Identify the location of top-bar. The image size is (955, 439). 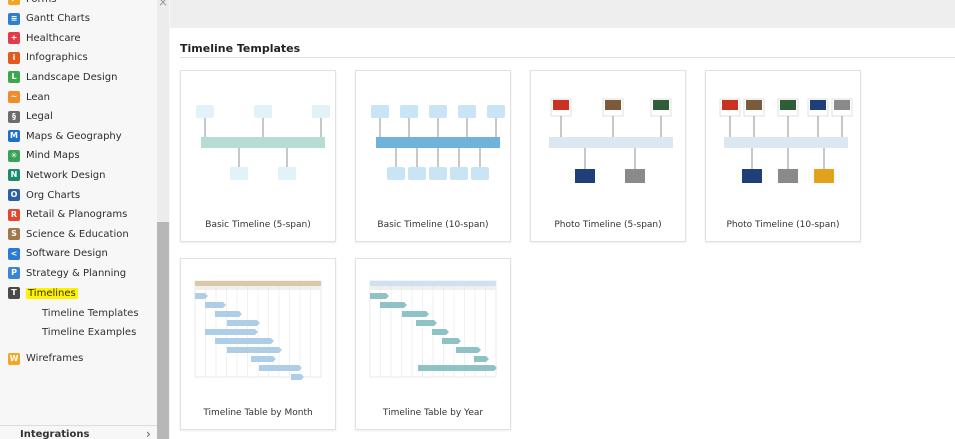
(562, 14).